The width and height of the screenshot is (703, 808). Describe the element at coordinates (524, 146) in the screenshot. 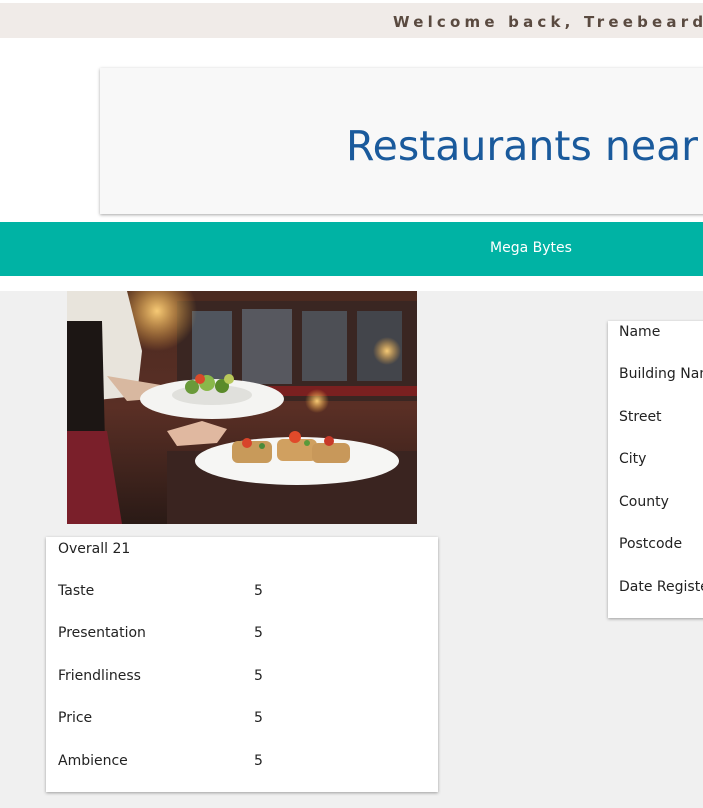

I see `page-title: Restaurants near yo` at that location.